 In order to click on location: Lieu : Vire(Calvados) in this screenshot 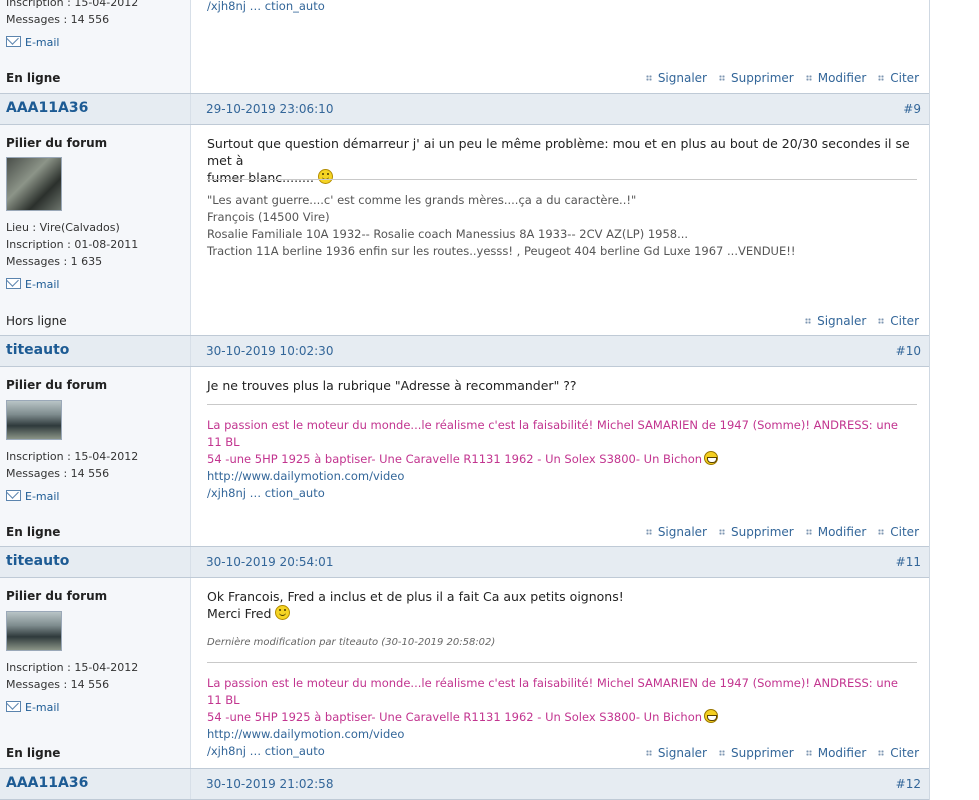, I will do `click(63, 227)`.